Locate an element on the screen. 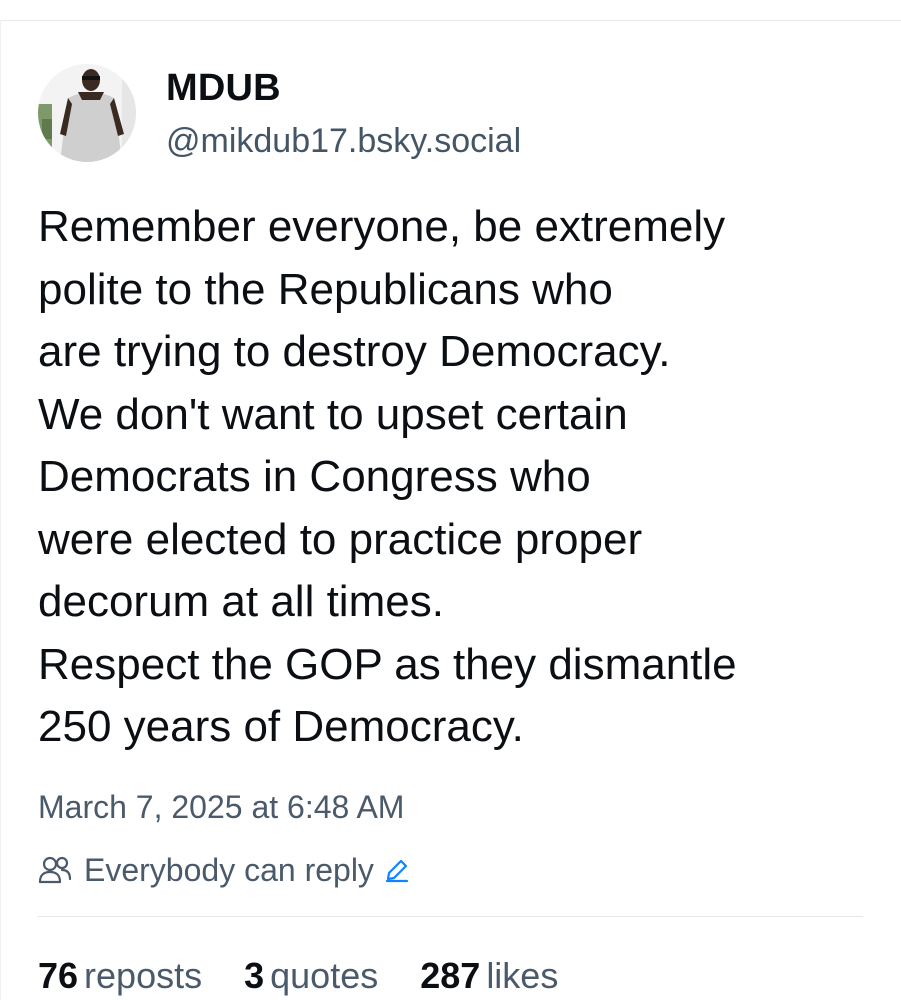 The width and height of the screenshot is (901, 1000). quotes-stat: 3 quotes is located at coordinates (311, 976).